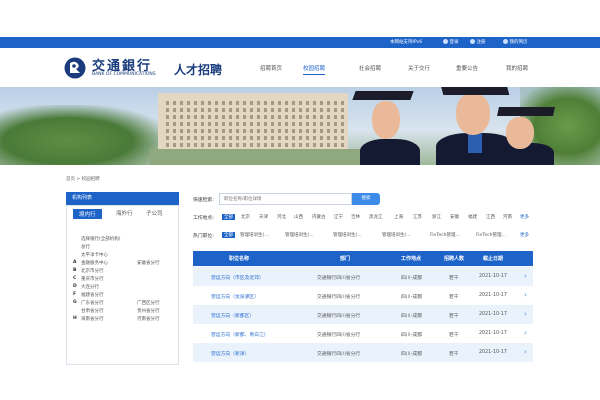 This screenshot has height=400, width=600. What do you see at coordinates (94, 255) in the screenshot?
I see `sidebar-institution-item: 太平洋卡中心` at bounding box center [94, 255].